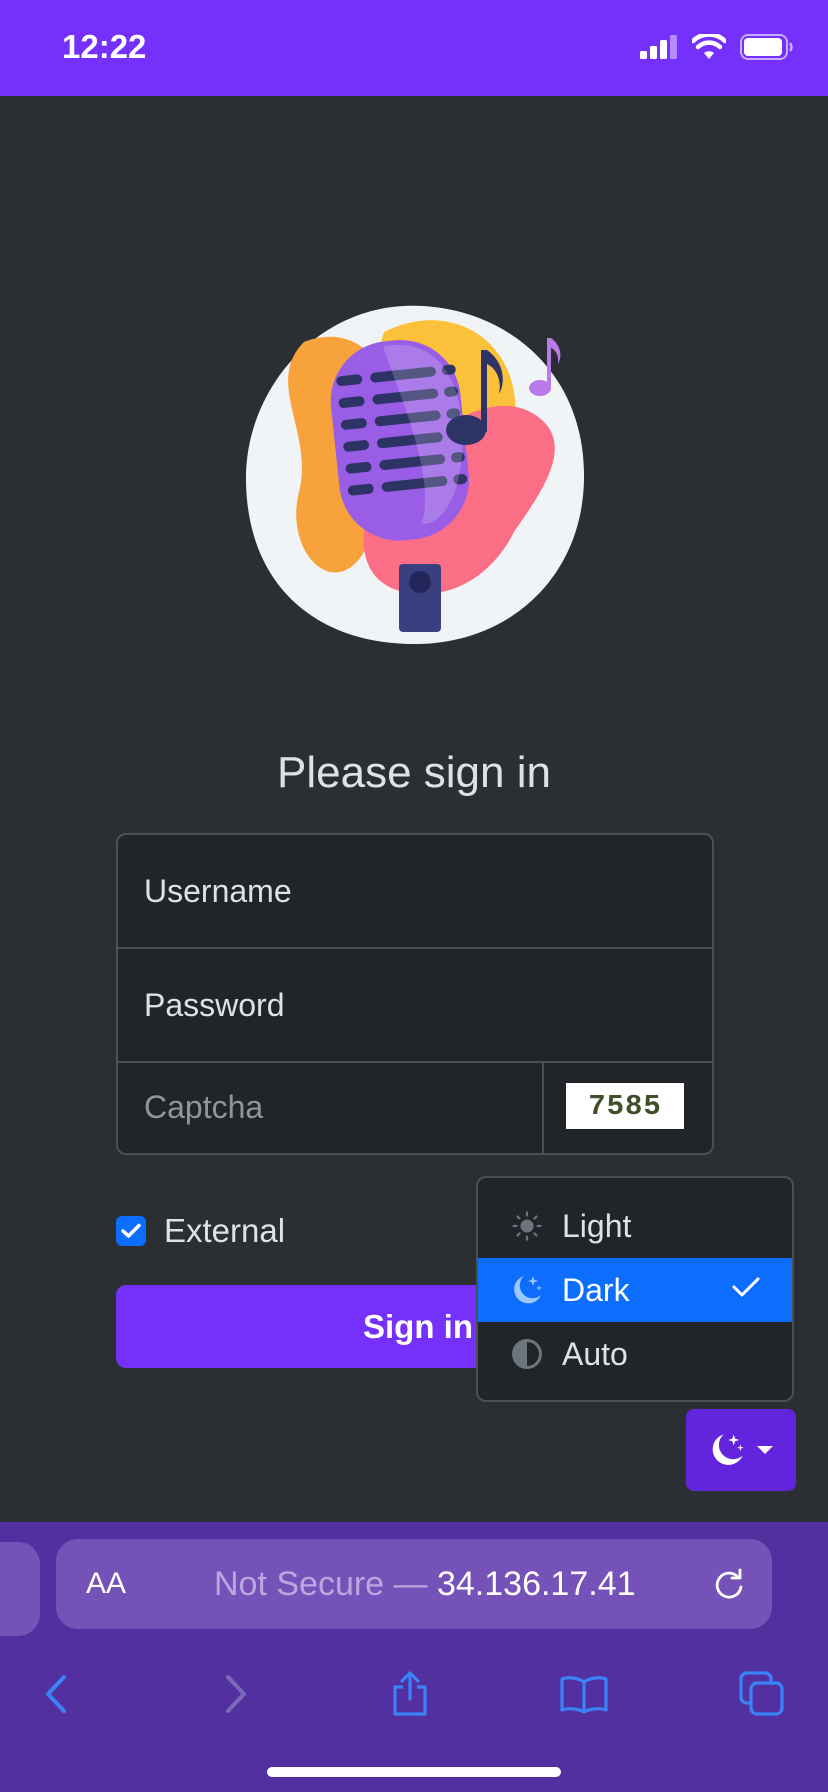 The height and width of the screenshot is (1792, 828). Describe the element at coordinates (635, 1354) in the screenshot. I see `theme-option-auto: Auto` at that location.